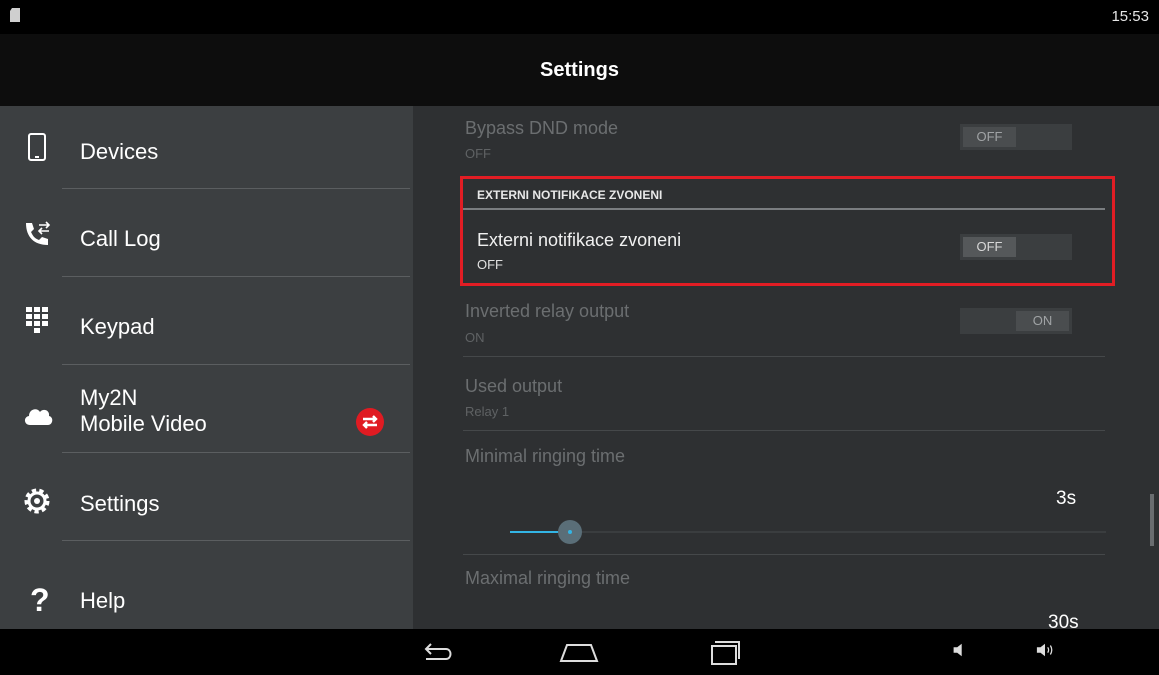  What do you see at coordinates (206, 320) in the screenshot?
I see `sidebar-item-keypad: Keypad` at bounding box center [206, 320].